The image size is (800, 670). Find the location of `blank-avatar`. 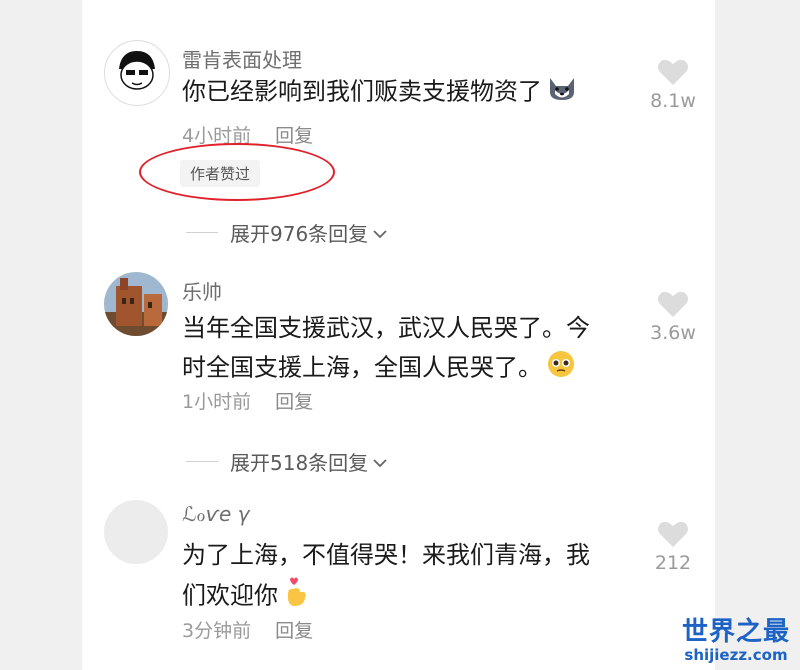

blank-avatar is located at coordinates (136, 532).